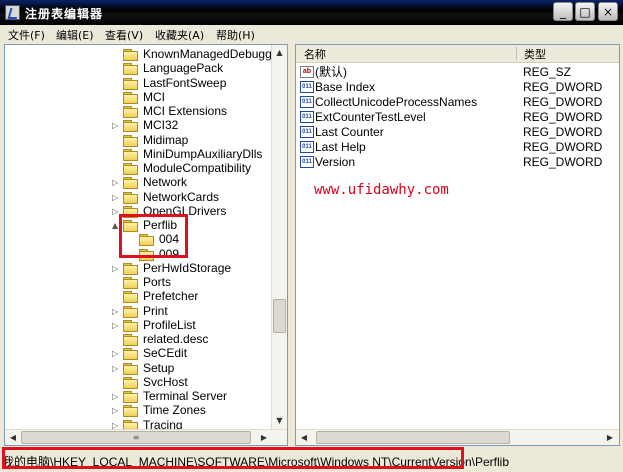  Describe the element at coordinates (457, 72) in the screenshot. I see `value-row: ab (默认) REG_SZ` at that location.